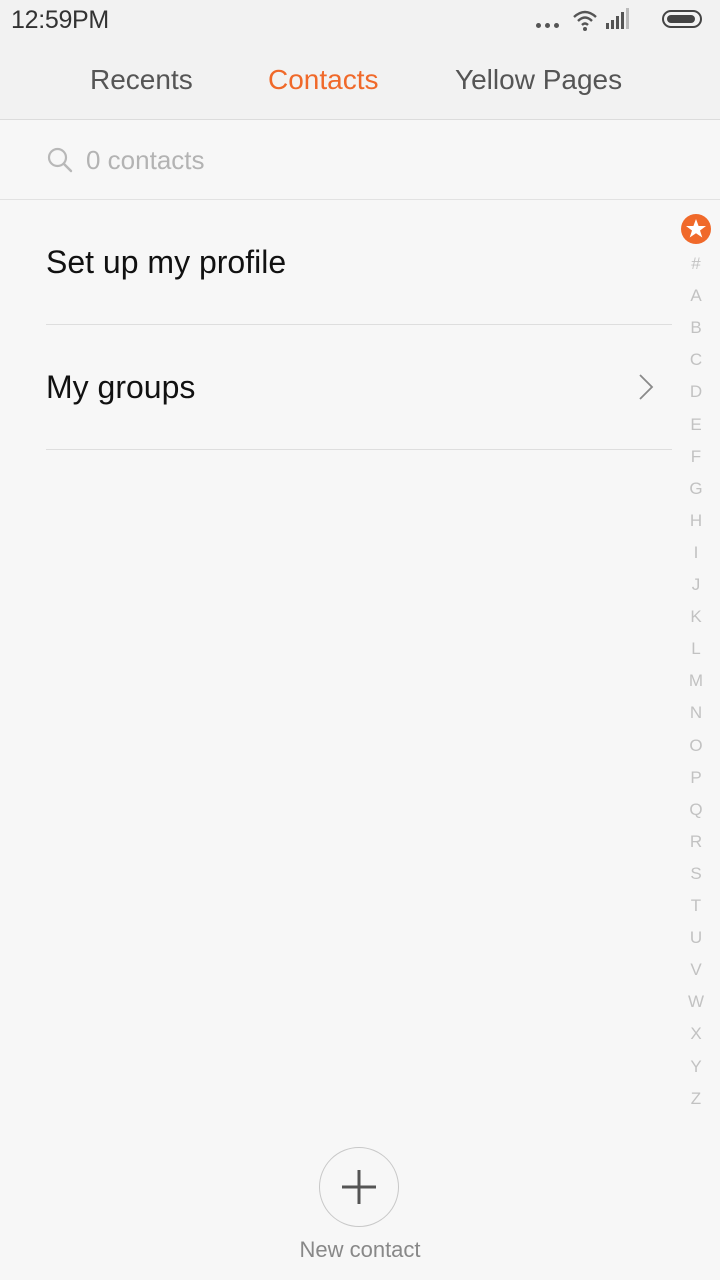 The height and width of the screenshot is (1280, 720). Describe the element at coordinates (696, 264) in the screenshot. I see `alpha-index-letter: #` at that location.